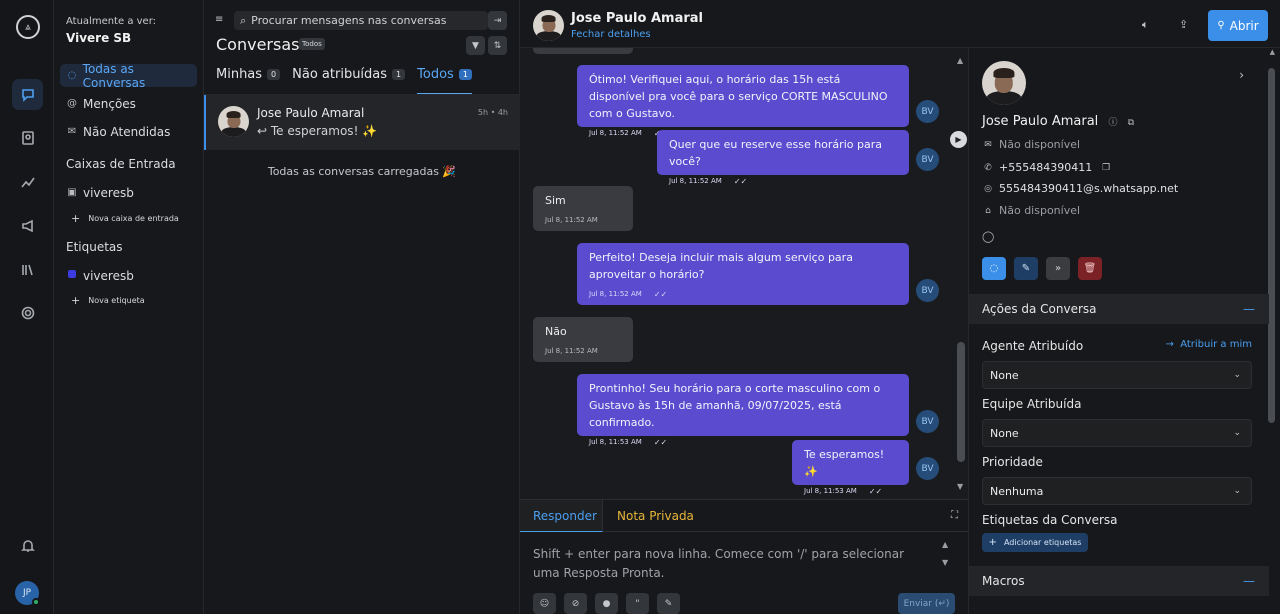  I want to click on close-details-link: Fechar detalhes, so click(611, 34).